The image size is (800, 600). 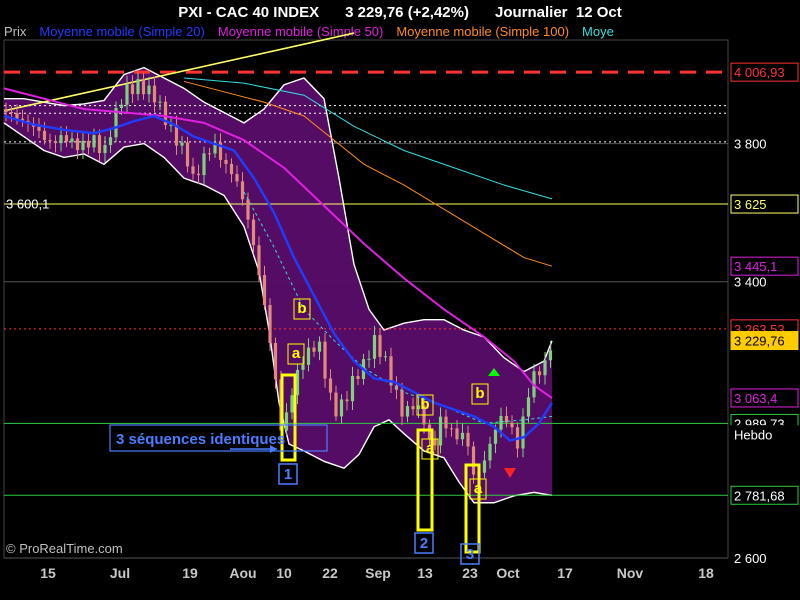 I want to click on price-tag-label: Hebdo, so click(x=753, y=435).